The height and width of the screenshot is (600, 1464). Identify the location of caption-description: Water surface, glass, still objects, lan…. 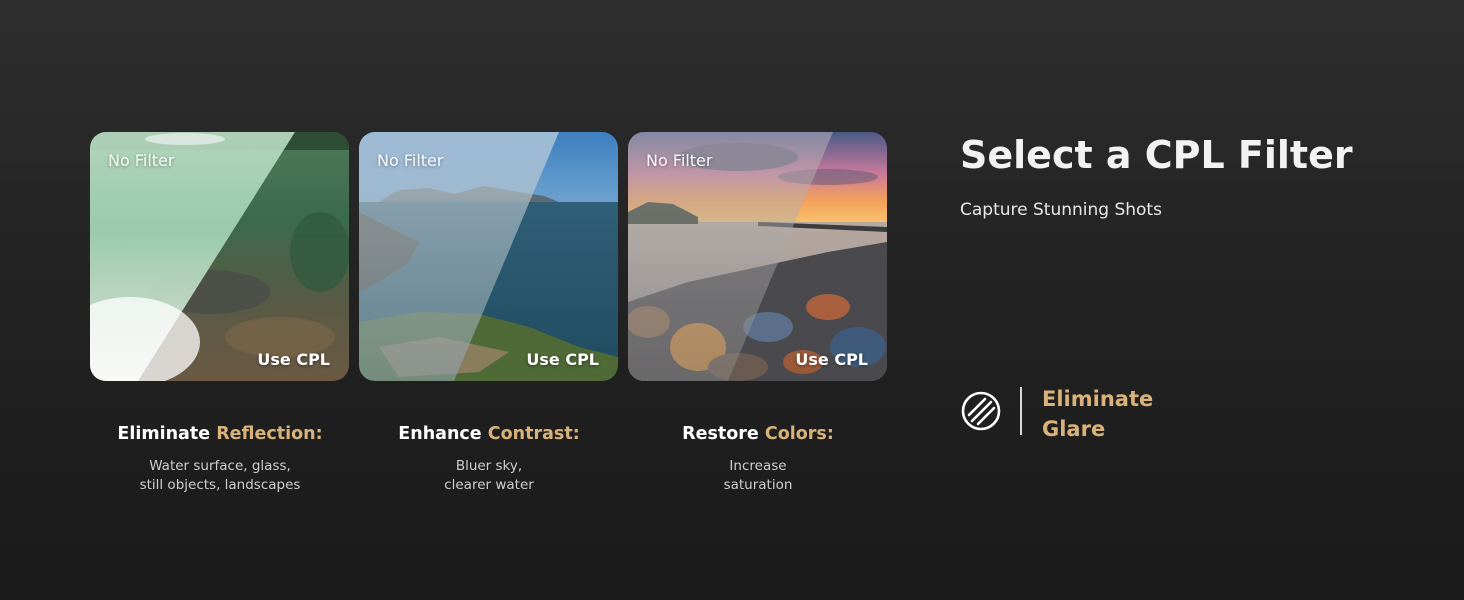
(220, 476).